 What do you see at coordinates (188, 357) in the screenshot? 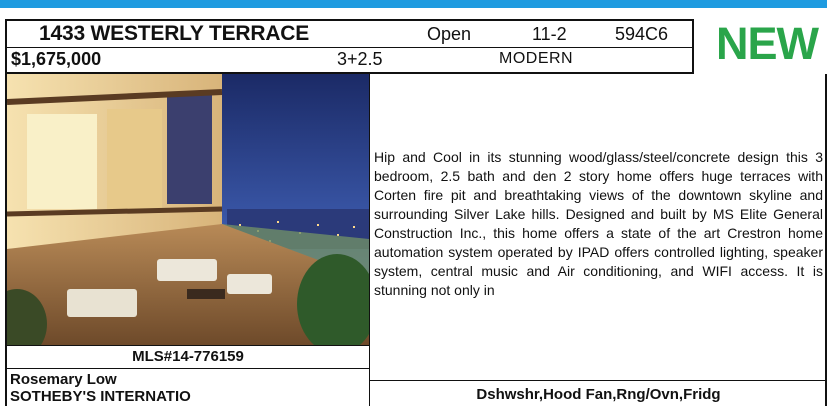
I see `mls-number: MLS#14-776159` at bounding box center [188, 357].